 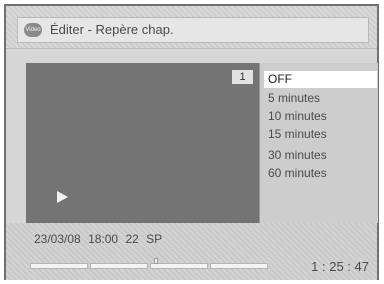 What do you see at coordinates (103, 239) in the screenshot?
I see `recording-time: 18:00` at bounding box center [103, 239].